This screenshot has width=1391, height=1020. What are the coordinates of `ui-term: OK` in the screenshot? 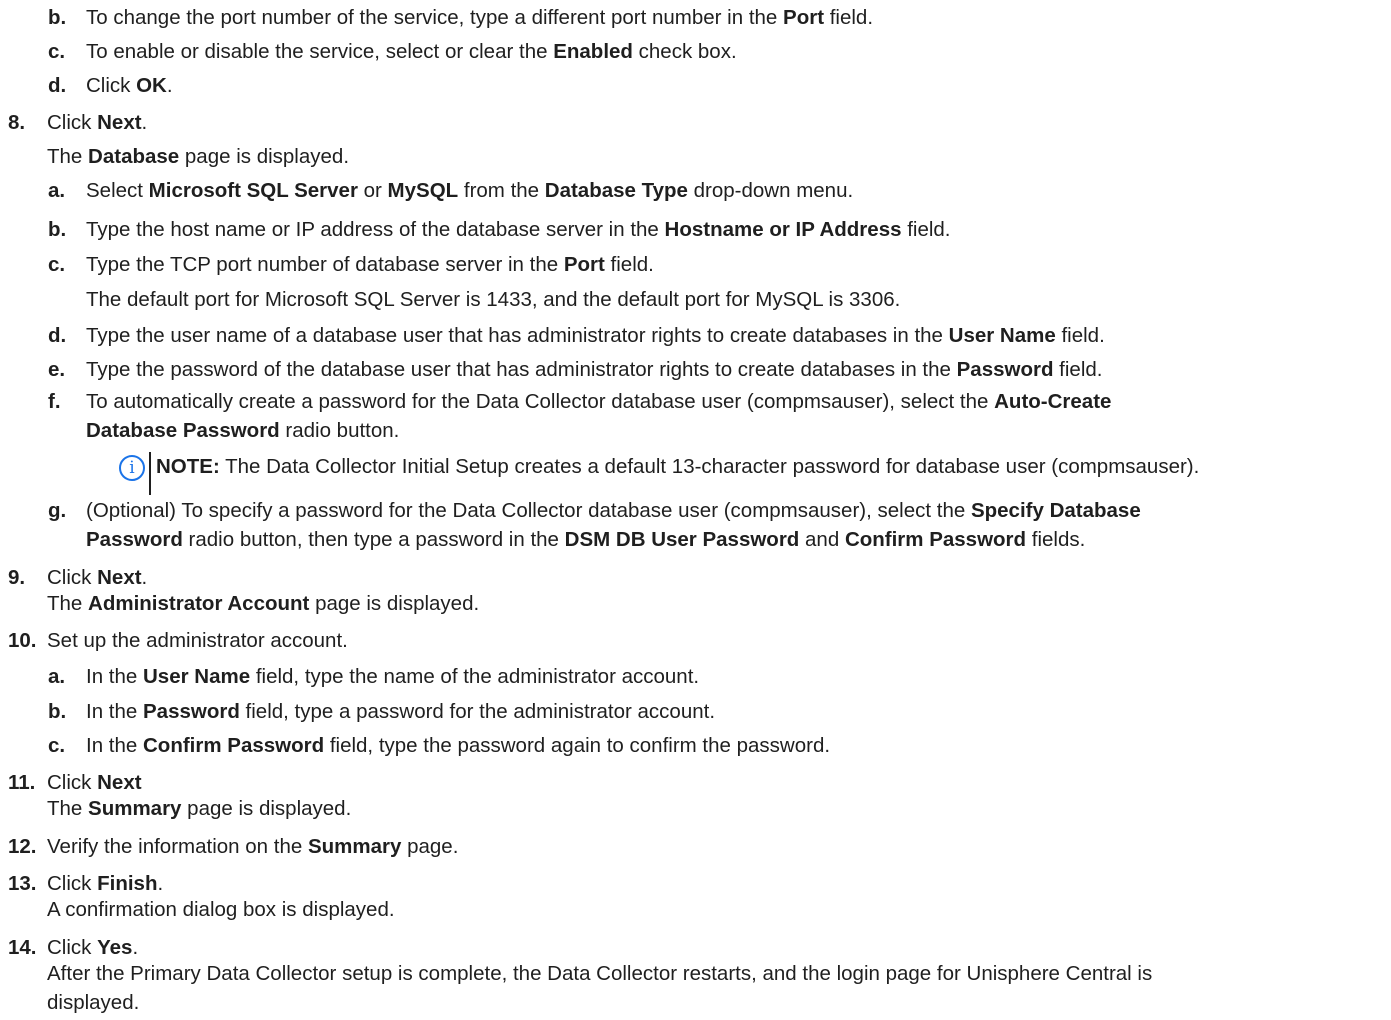 It's located at (151, 85).